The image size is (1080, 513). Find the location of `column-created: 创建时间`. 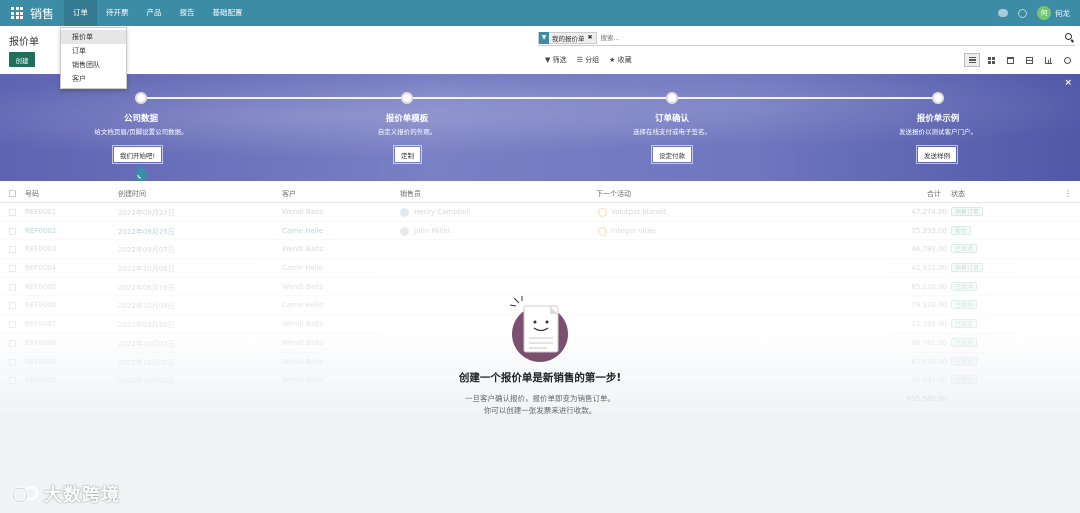

column-created: 创建时间 is located at coordinates (132, 194).